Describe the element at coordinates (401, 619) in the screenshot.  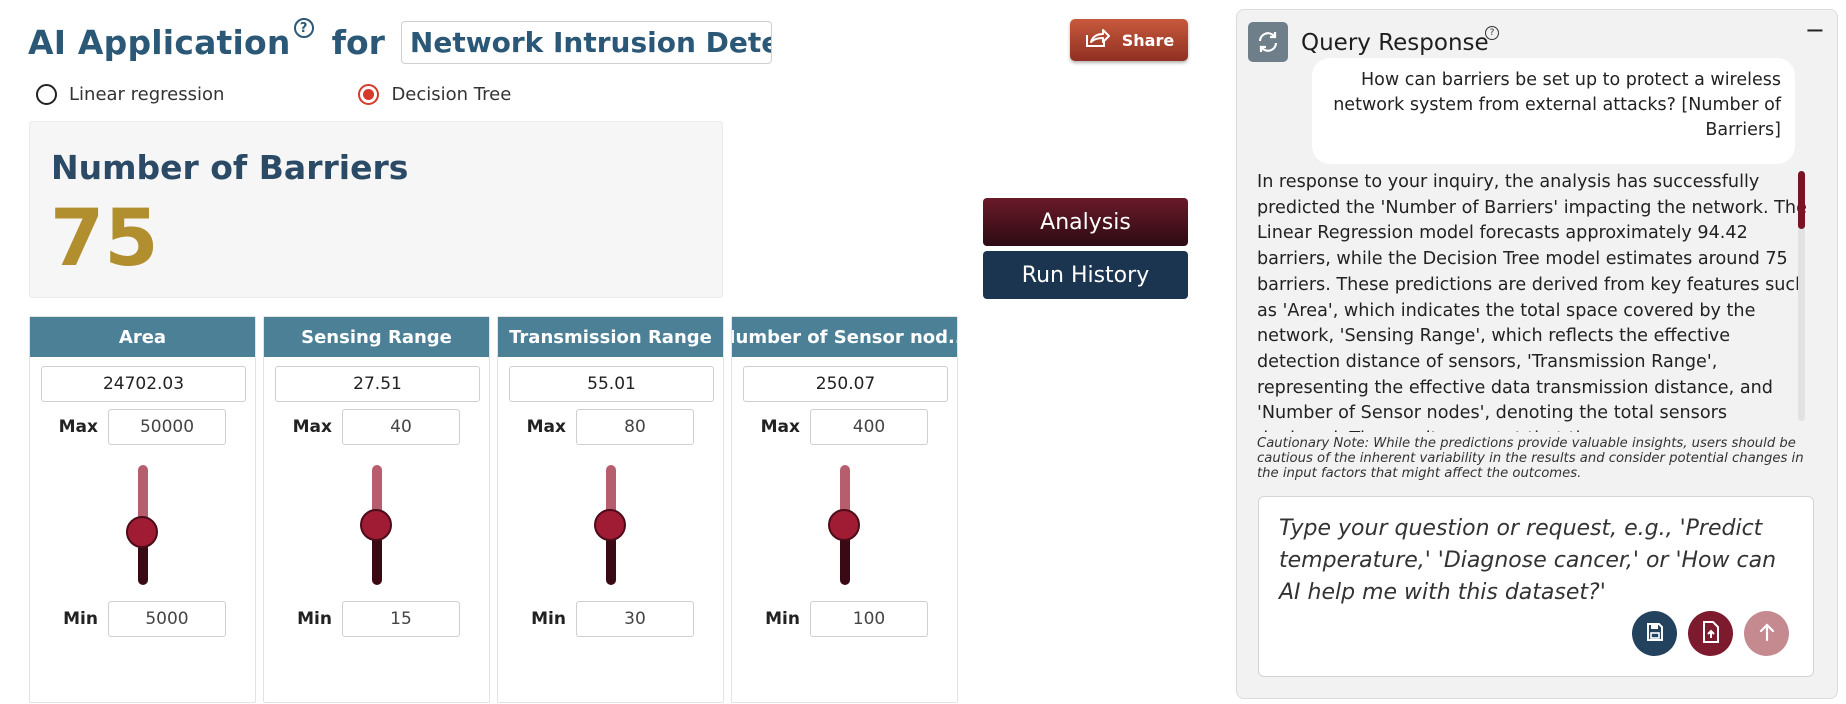
I see `min-input: 15` at that location.